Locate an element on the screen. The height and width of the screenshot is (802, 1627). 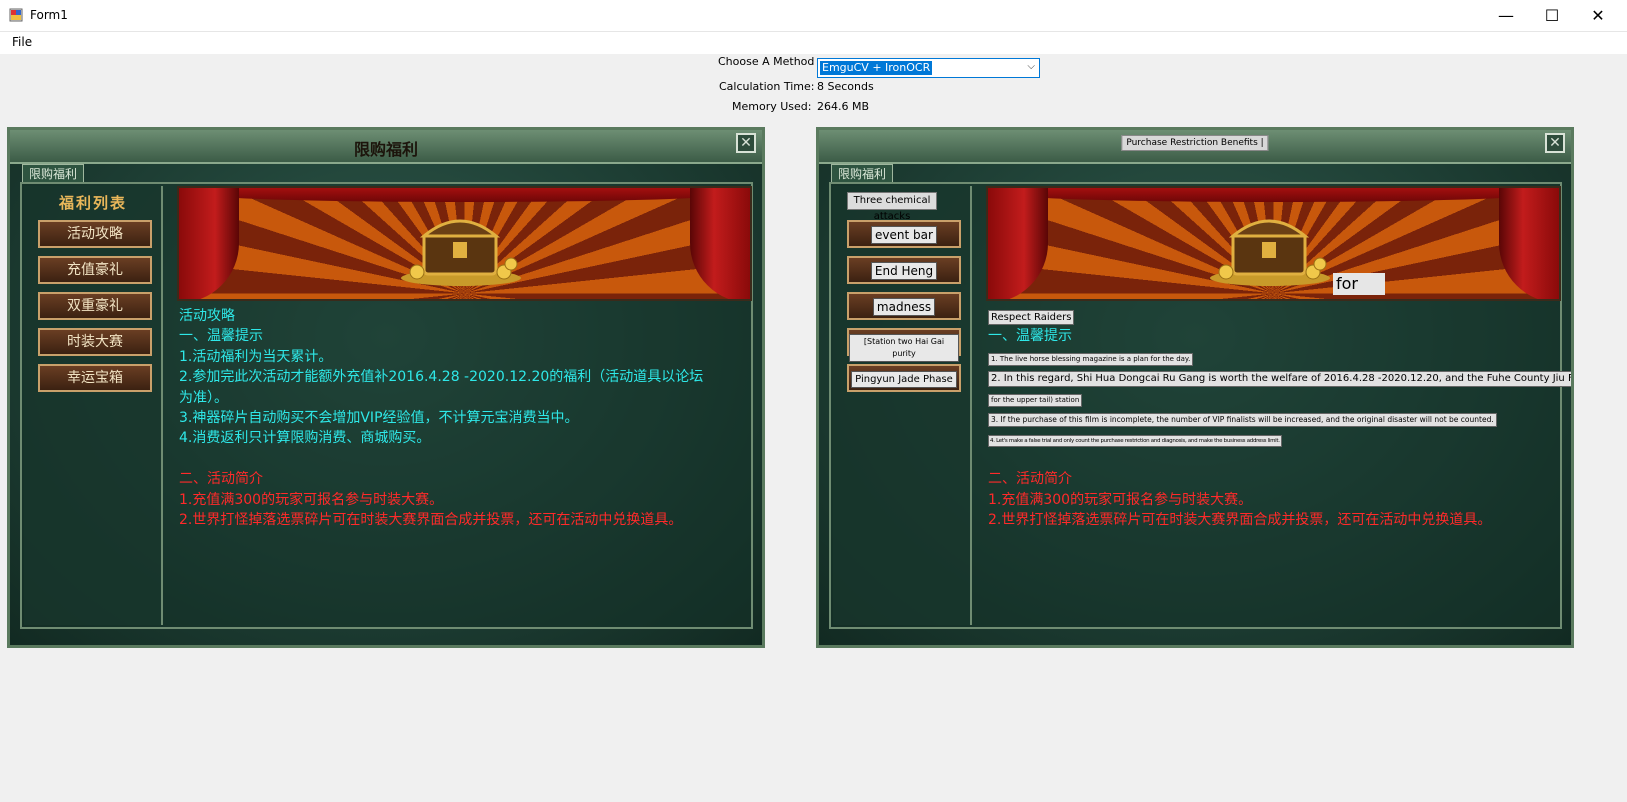
content-line: 4.消费返利只计算限购消费、商城购买。 is located at coordinates (305, 438).